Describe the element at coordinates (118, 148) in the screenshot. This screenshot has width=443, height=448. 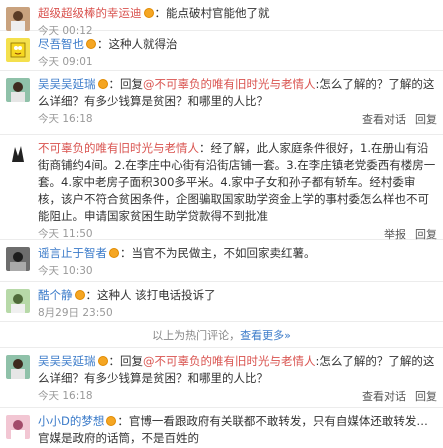
I see `comment-username: 不可辜负的唯有旧时光与老情人` at that location.